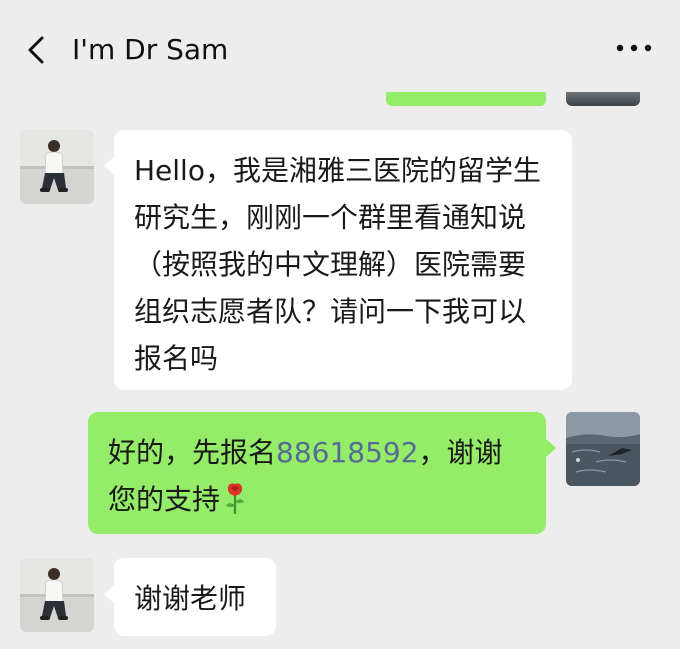 Image resolution: width=680 pixels, height=649 pixels. What do you see at coordinates (603, 99) in the screenshot?
I see `my-avatar-partial` at bounding box center [603, 99].